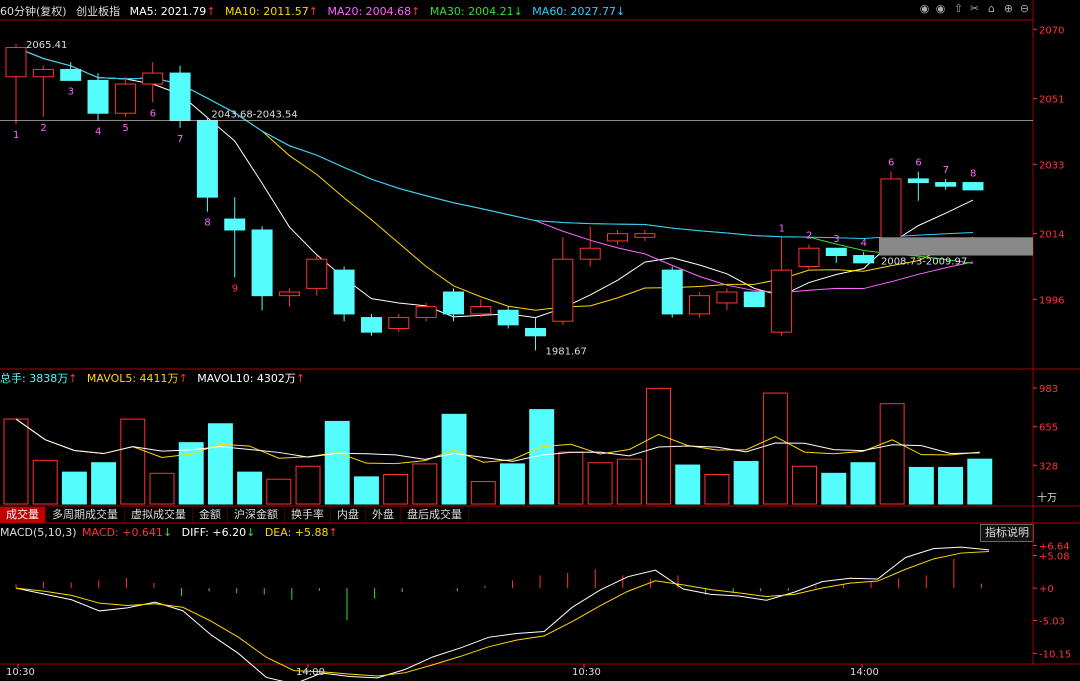 The width and height of the screenshot is (1080, 681). Describe the element at coordinates (46, 45) in the screenshot. I see `high-annotation: 2065.41` at that location.